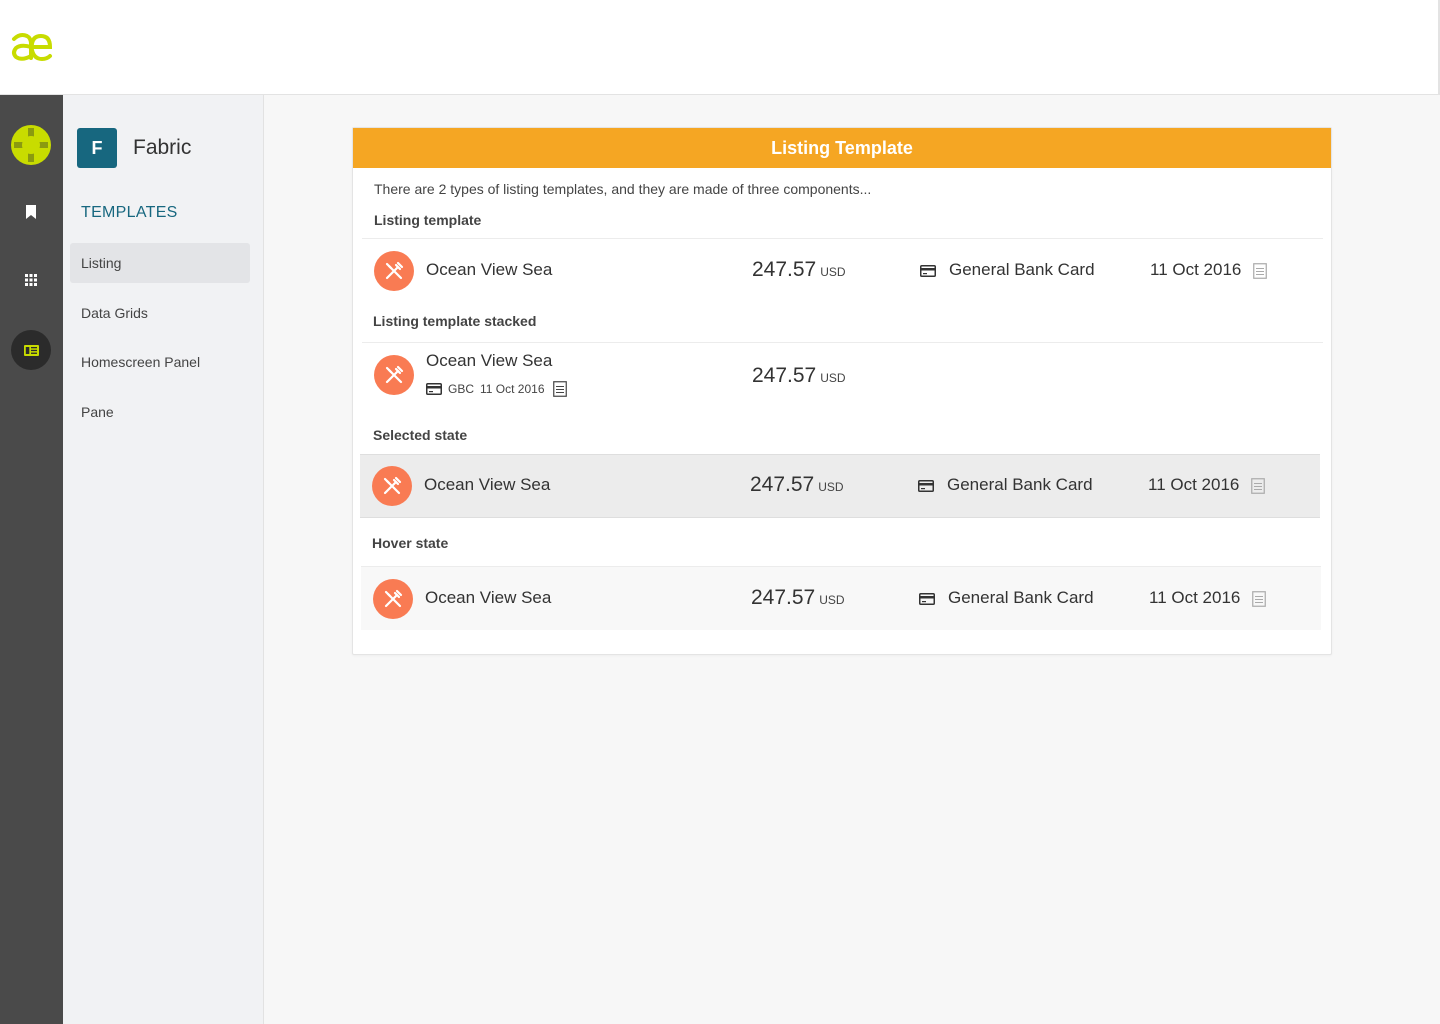  I want to click on nav-item-listing: Listing, so click(160, 263).